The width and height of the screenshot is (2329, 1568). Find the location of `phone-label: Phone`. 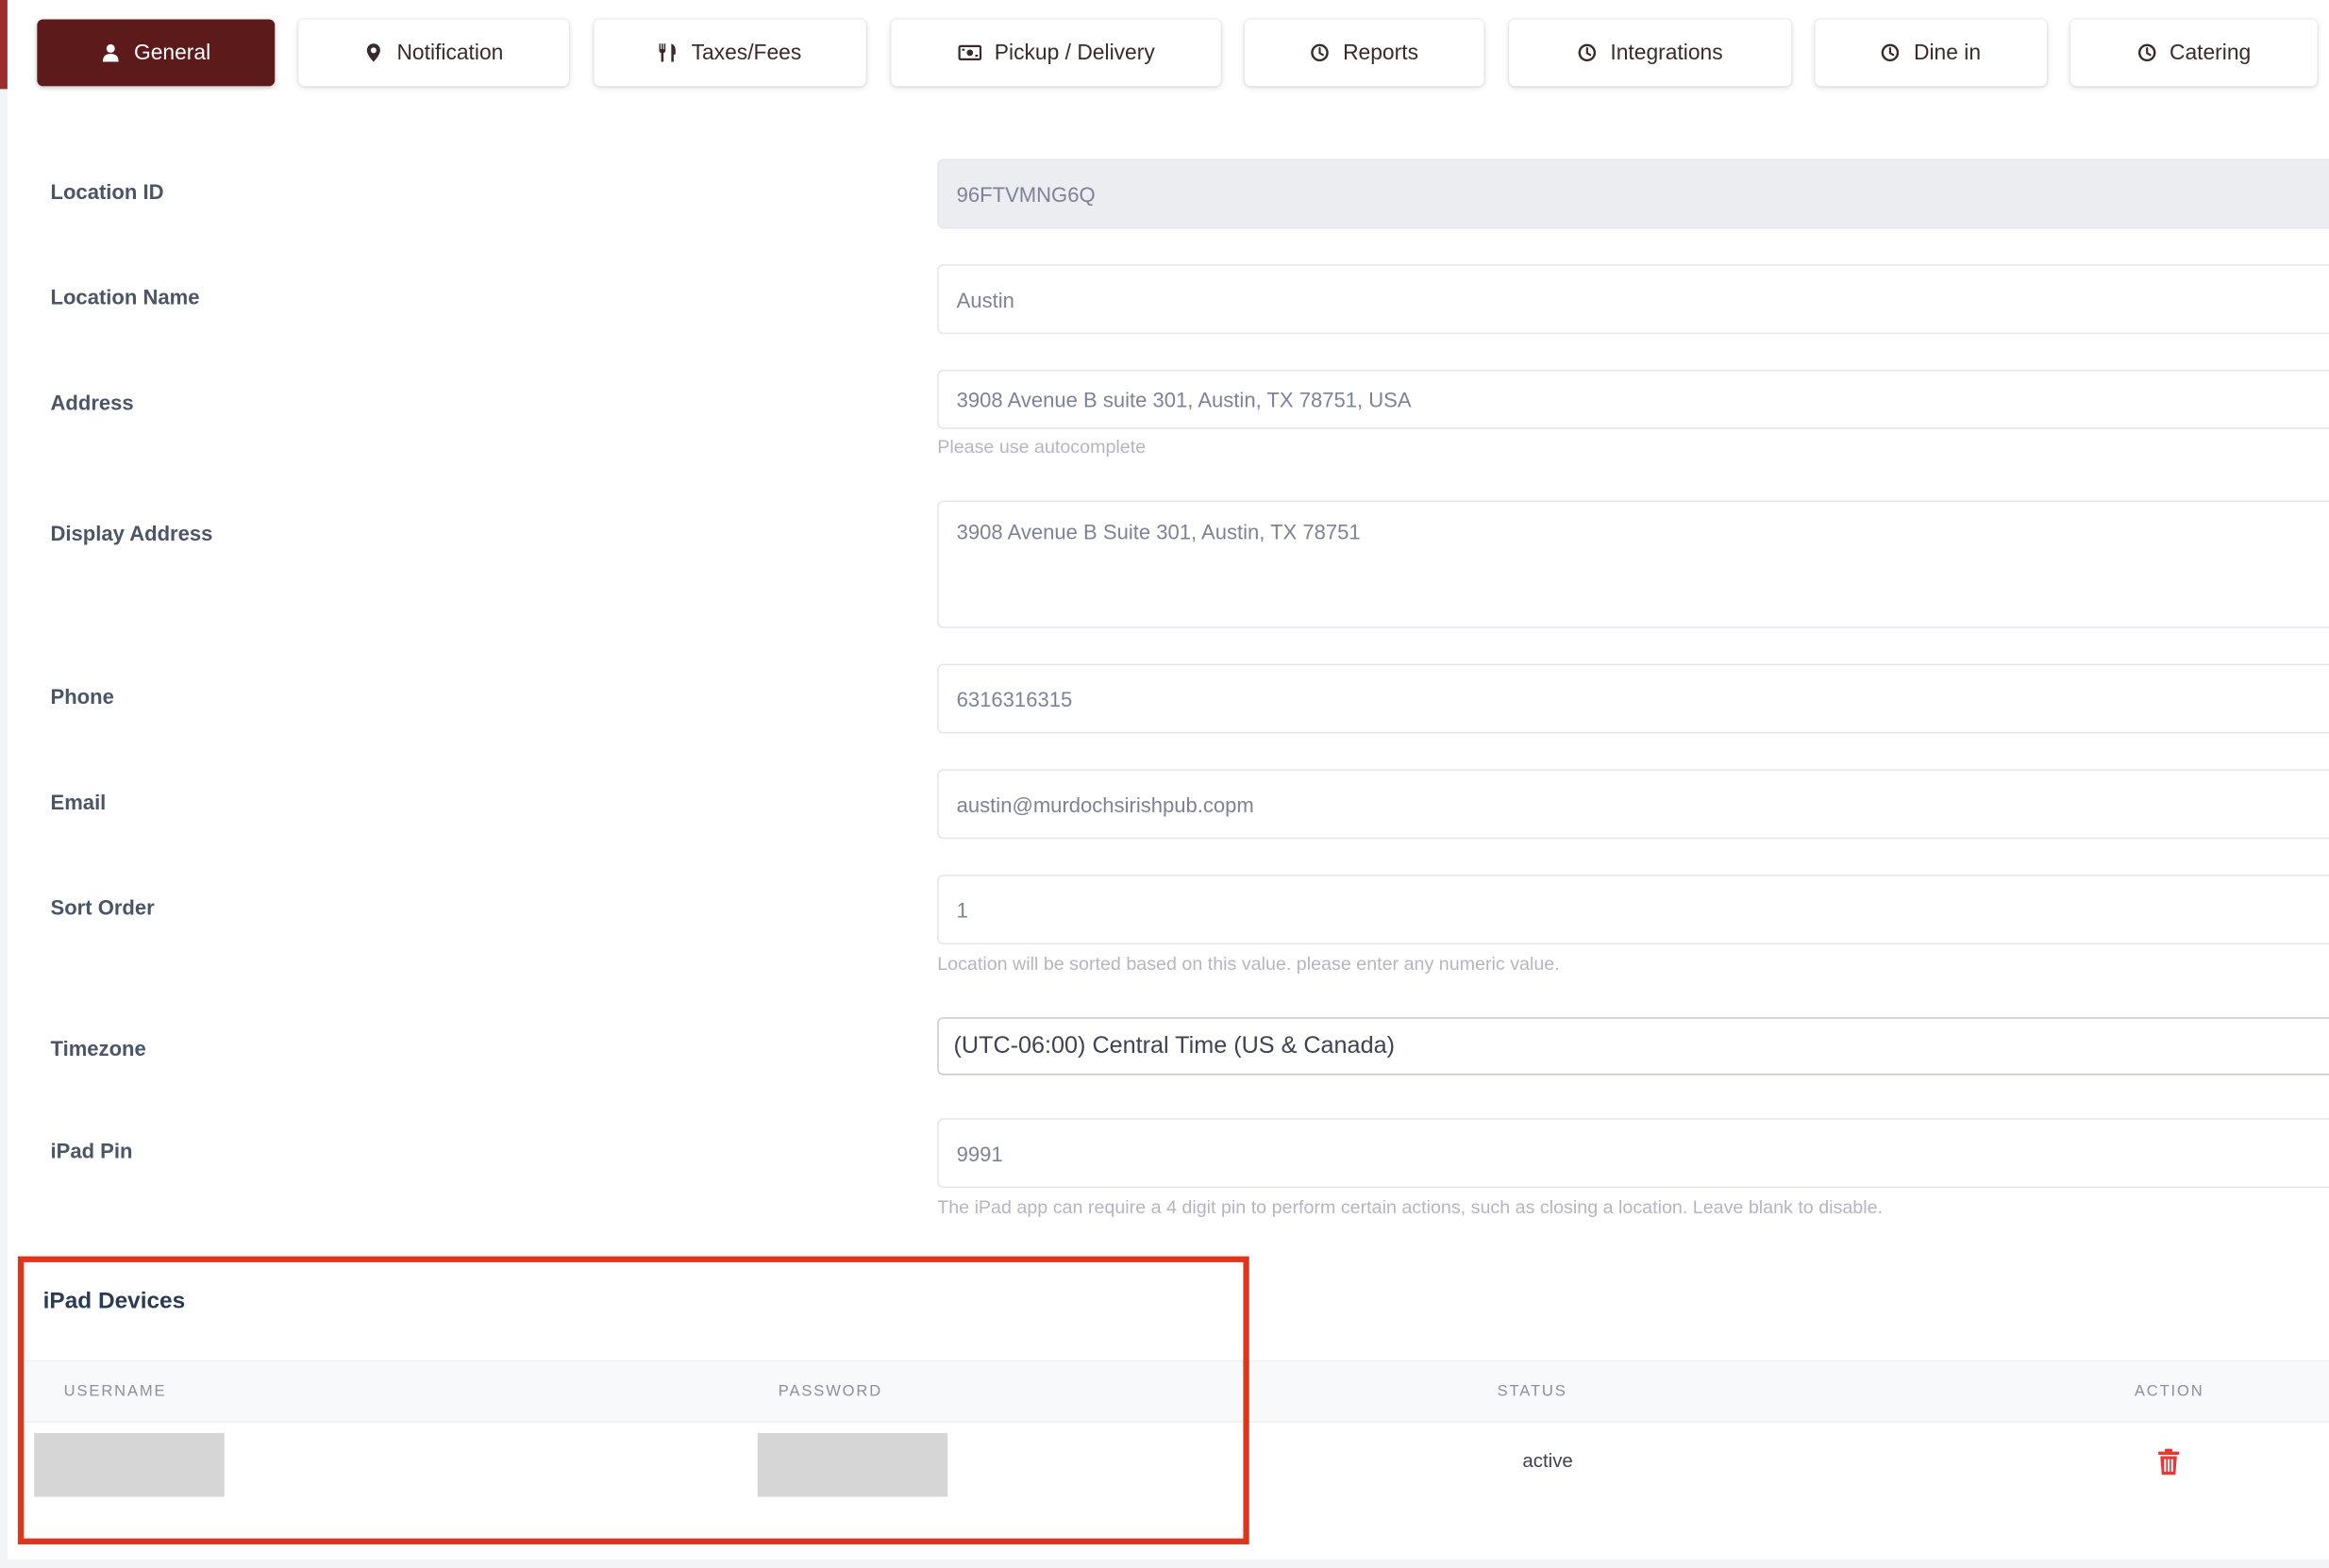

phone-label: Phone is located at coordinates (82, 696).